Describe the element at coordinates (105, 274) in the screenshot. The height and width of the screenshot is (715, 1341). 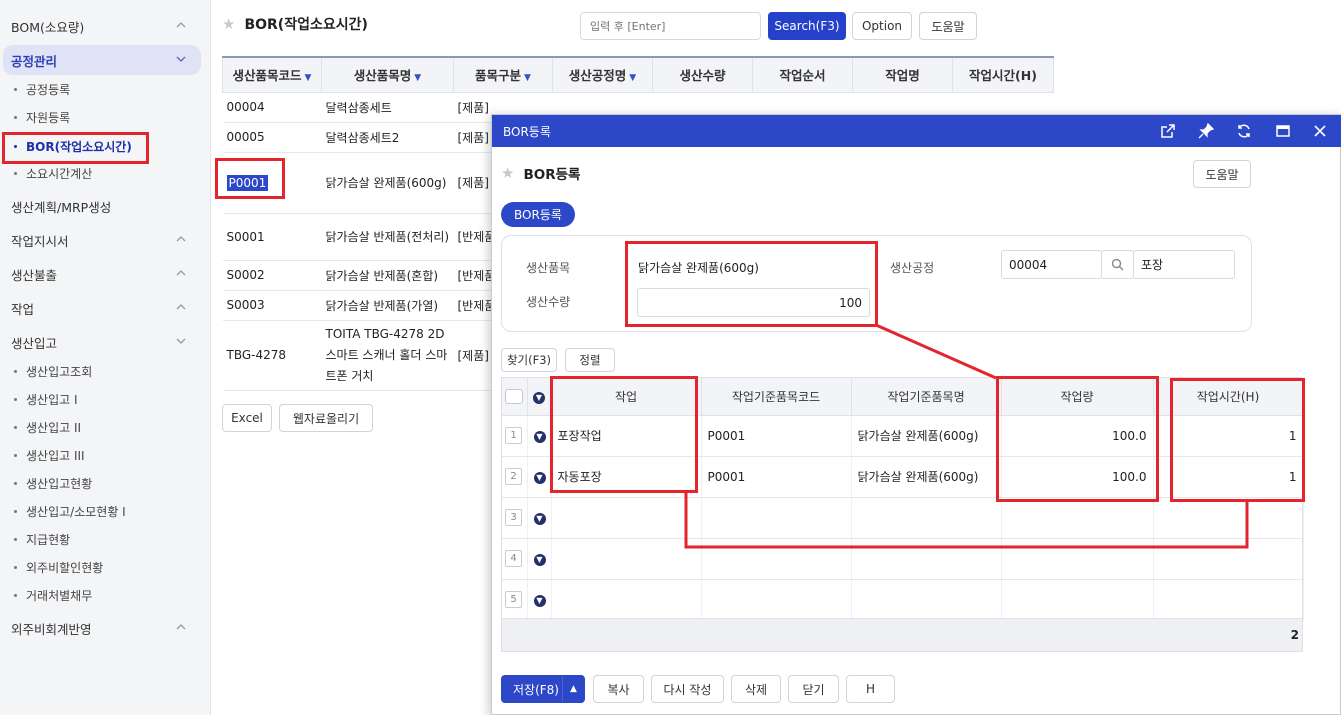
I see `sidebar-group-issue: 생산불출` at that location.